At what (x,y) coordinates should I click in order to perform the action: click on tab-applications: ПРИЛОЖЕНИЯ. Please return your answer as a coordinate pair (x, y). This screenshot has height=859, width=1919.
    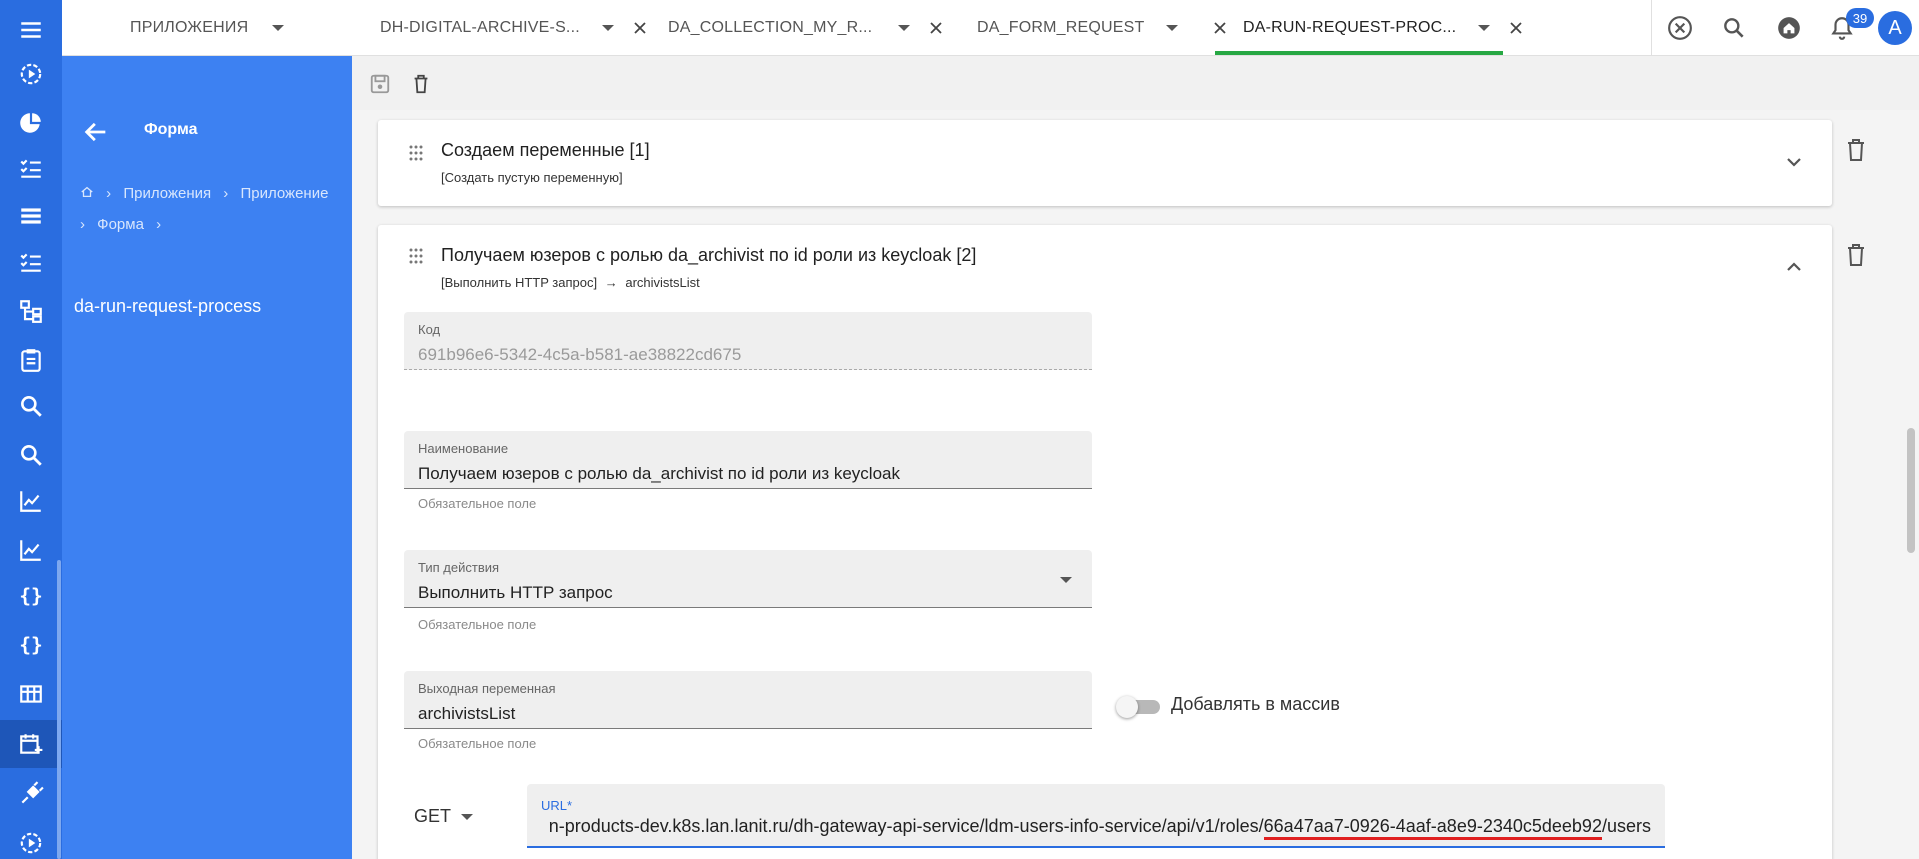
    Looking at the image, I should click on (207, 28).